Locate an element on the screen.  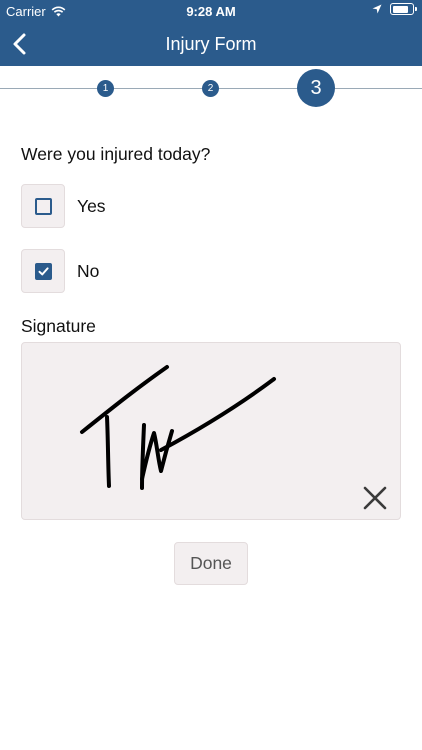
signature-drawing is located at coordinates (178, 427).